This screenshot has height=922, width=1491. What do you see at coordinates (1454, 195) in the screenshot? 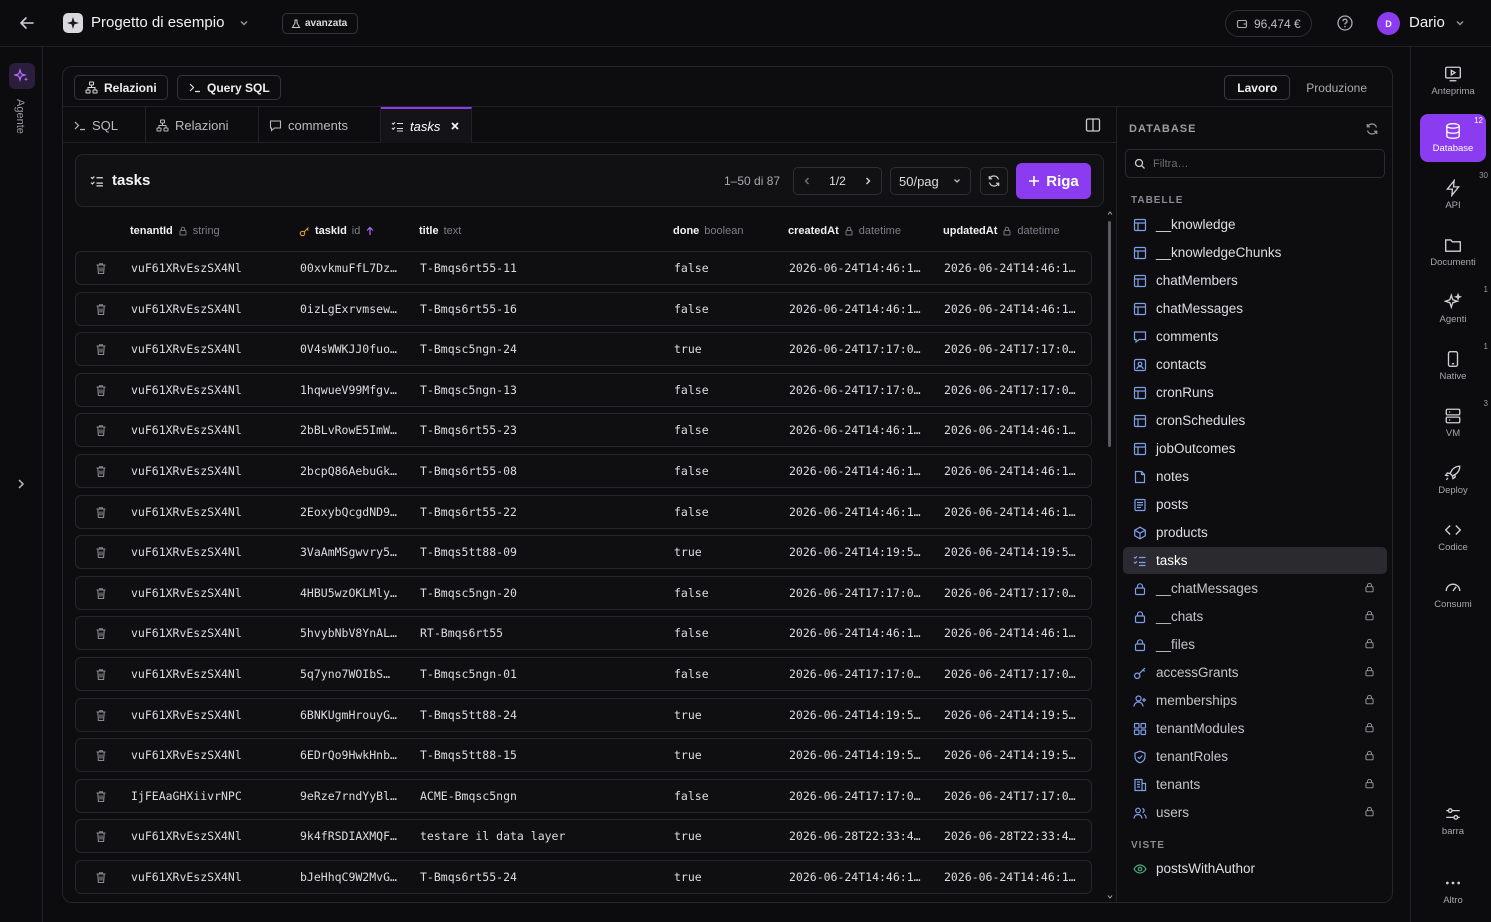
I see `rail-item-api: API 30` at bounding box center [1454, 195].